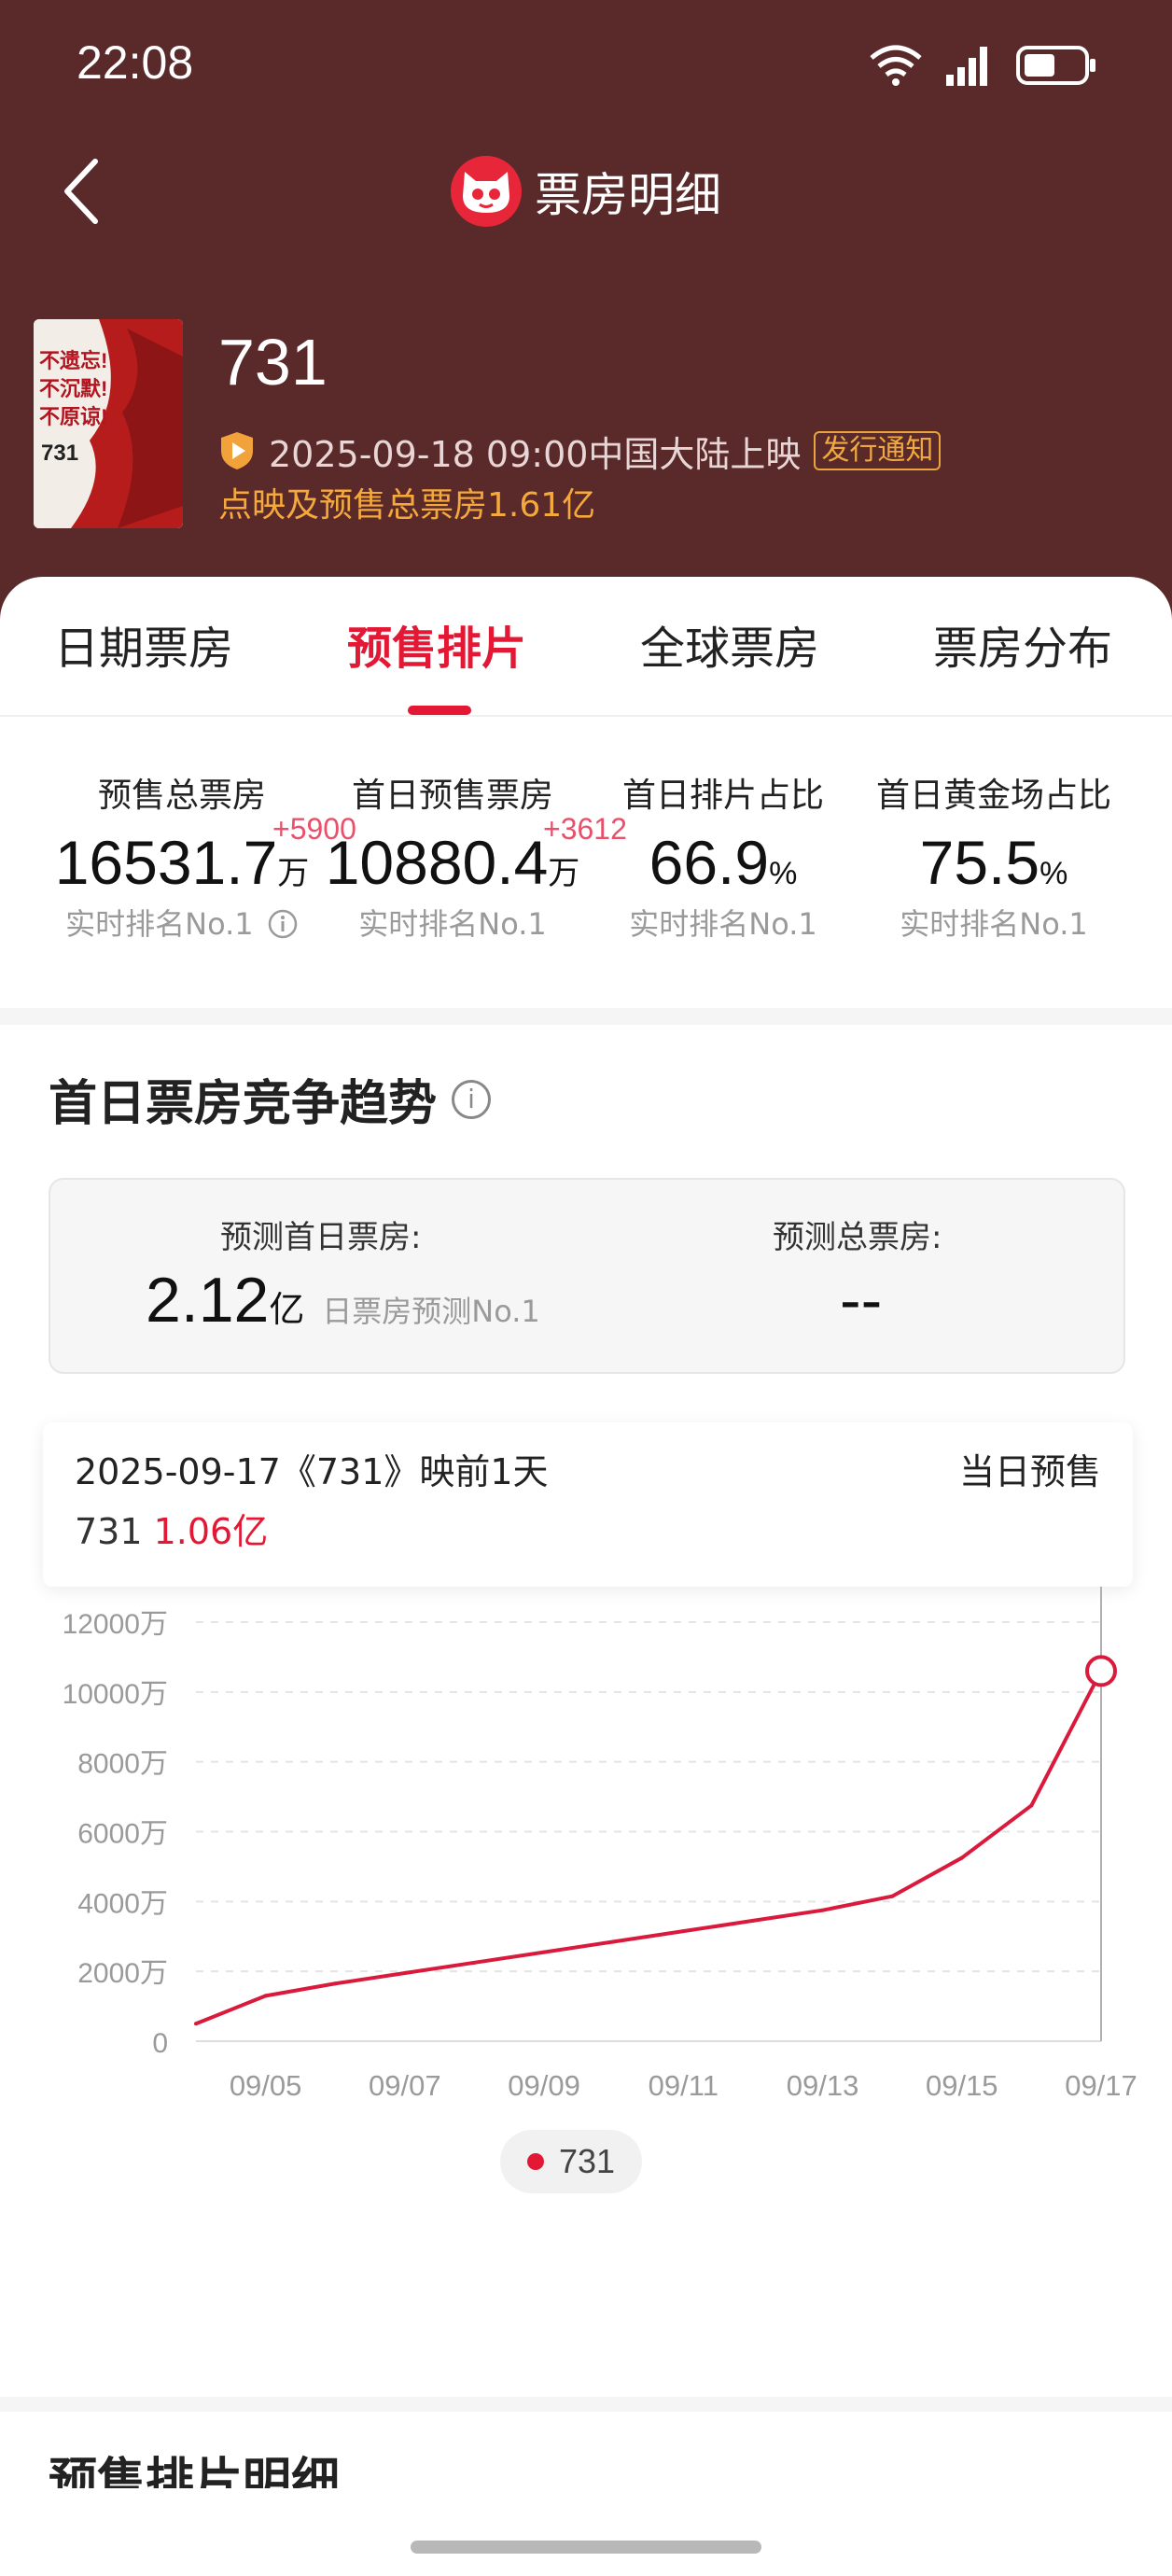 The height and width of the screenshot is (2576, 1172). What do you see at coordinates (535, 454) in the screenshot?
I see `release-info: 2025-09-18 09:00中国大陆上映` at bounding box center [535, 454].